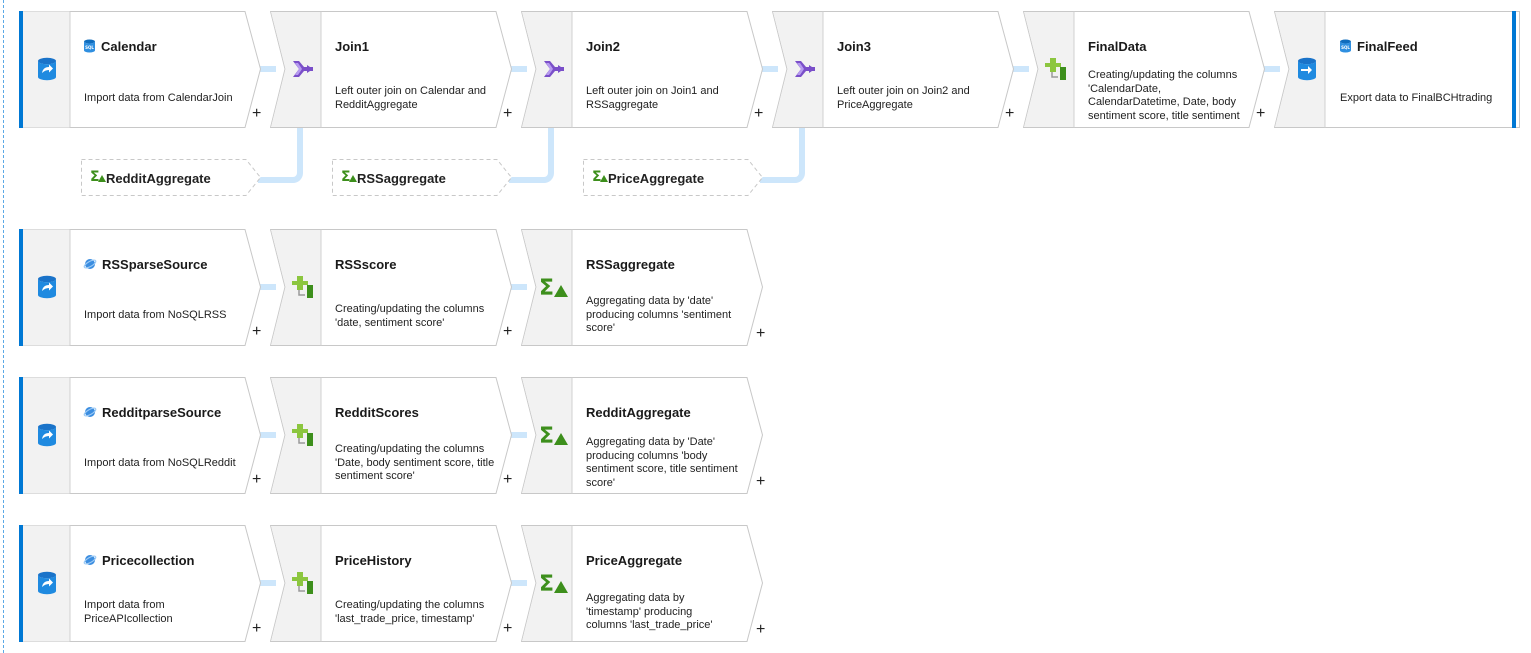 The width and height of the screenshot is (1531, 653). What do you see at coordinates (150, 177) in the screenshot?
I see `ref-label: Σ RedditAggregate` at bounding box center [150, 177].